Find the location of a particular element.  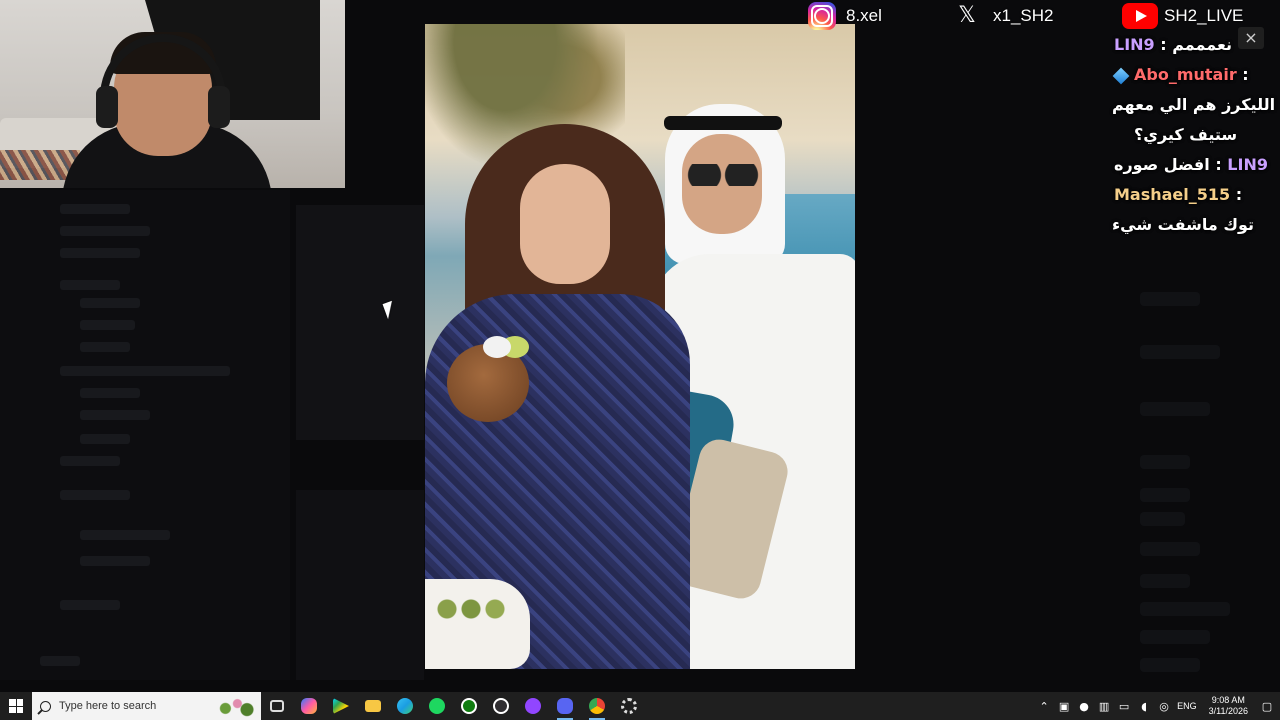

flower-garnish-icon is located at coordinates (497, 347).